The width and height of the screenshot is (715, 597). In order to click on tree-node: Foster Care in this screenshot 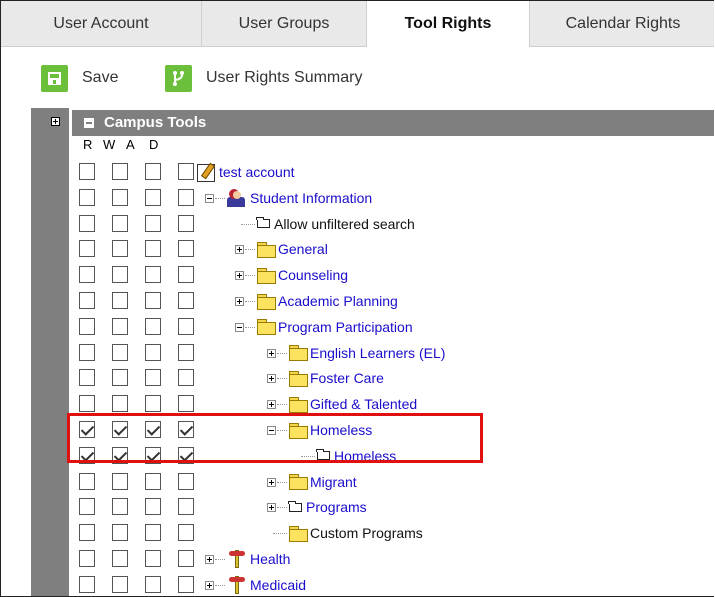, I will do `click(336, 378)`.